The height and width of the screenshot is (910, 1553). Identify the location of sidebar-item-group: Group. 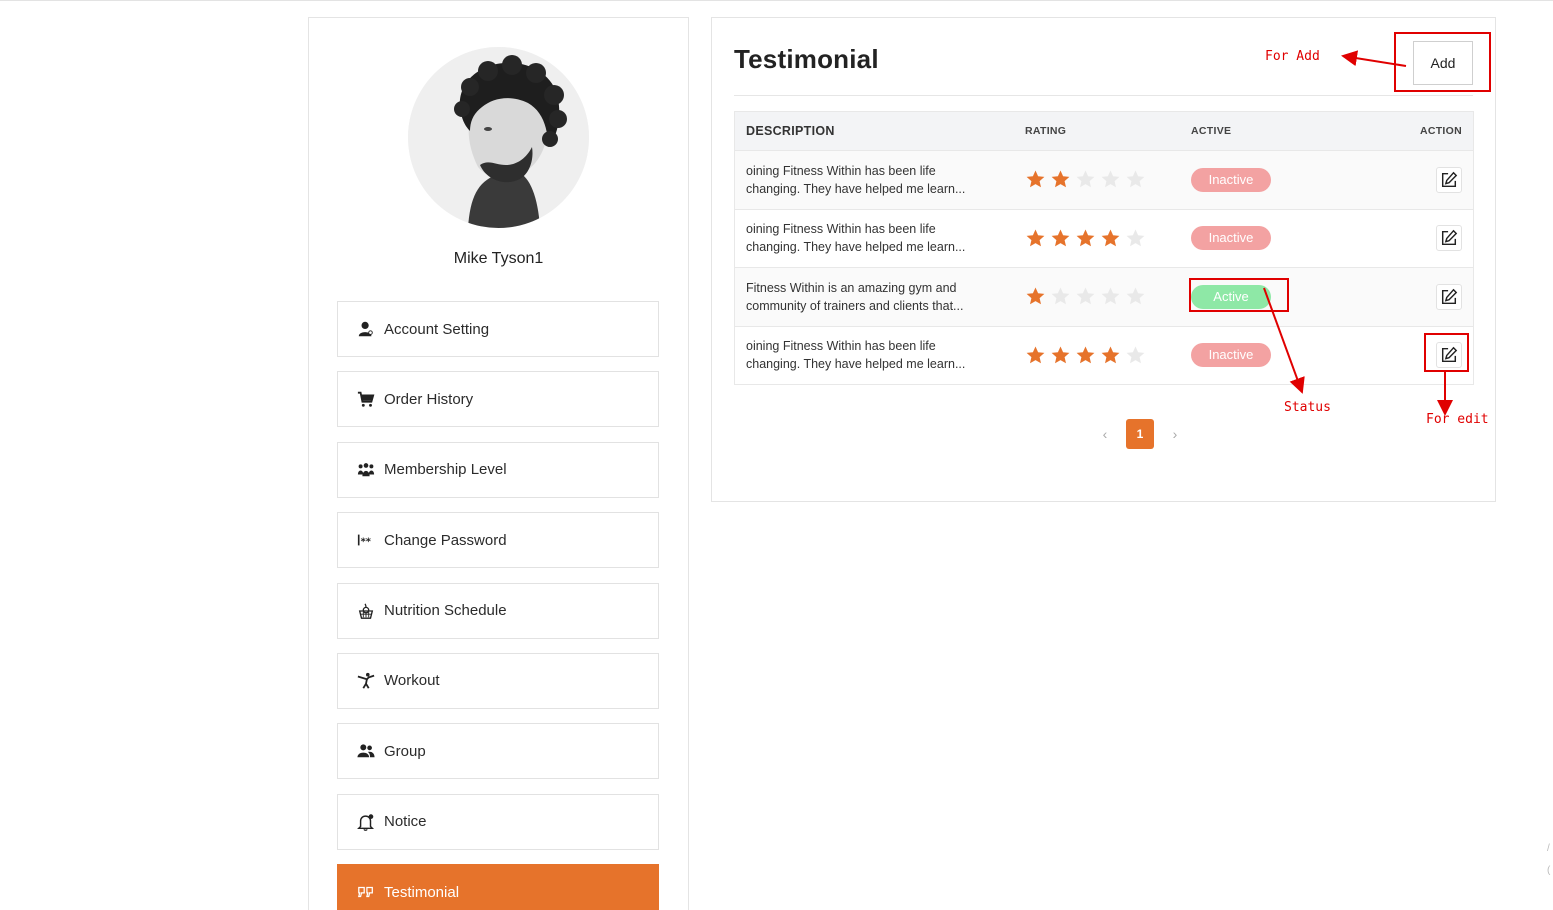
(498, 751).